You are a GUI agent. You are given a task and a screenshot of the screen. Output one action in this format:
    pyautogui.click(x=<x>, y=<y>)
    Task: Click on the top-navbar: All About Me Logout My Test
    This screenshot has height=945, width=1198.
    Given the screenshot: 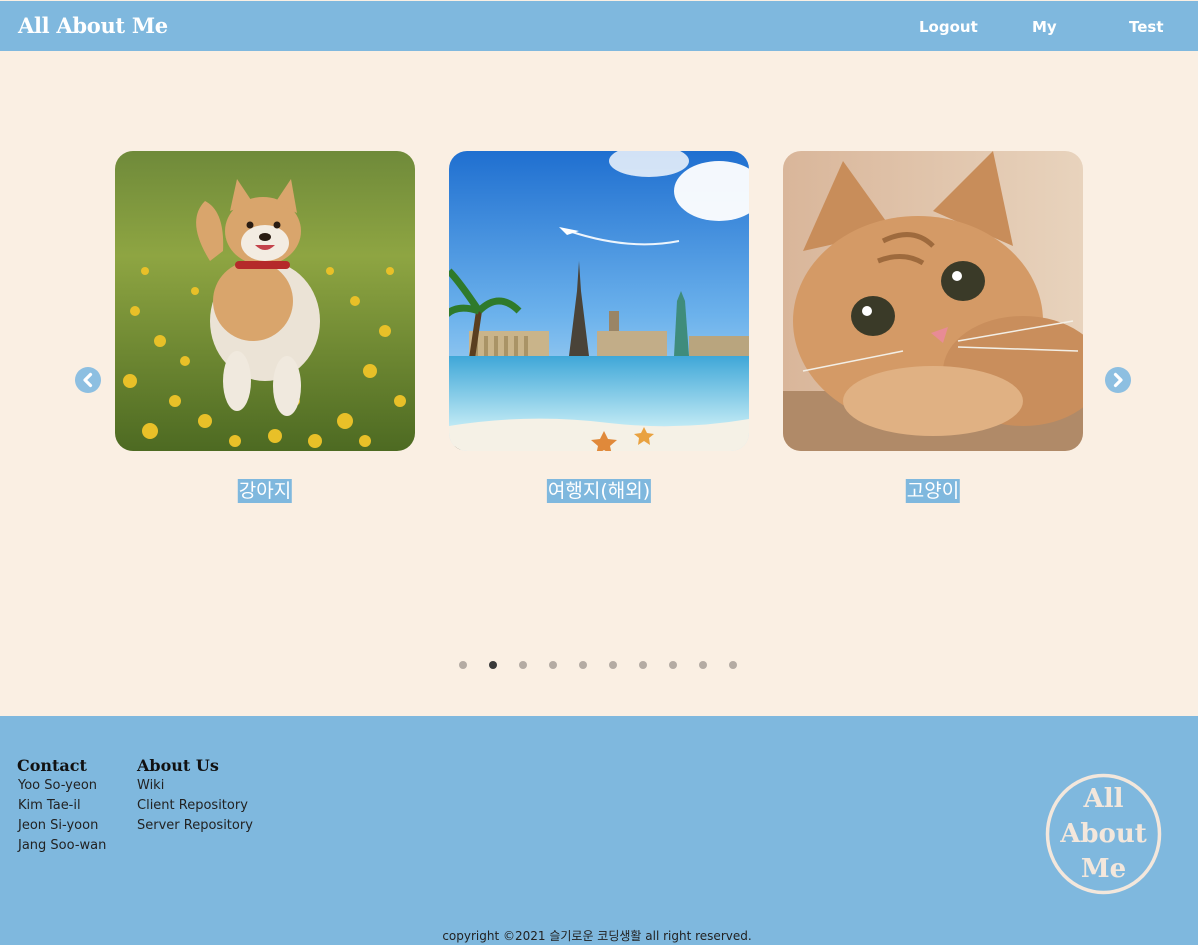 What is the action you would take?
    pyautogui.click(x=599, y=26)
    